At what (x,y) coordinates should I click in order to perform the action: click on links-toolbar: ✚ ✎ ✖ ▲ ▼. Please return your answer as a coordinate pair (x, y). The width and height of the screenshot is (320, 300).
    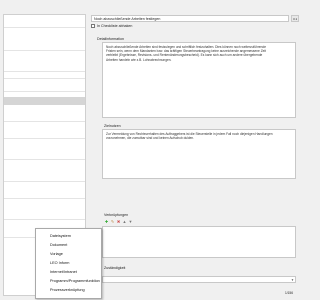
    Looking at the image, I should click on (124, 222).